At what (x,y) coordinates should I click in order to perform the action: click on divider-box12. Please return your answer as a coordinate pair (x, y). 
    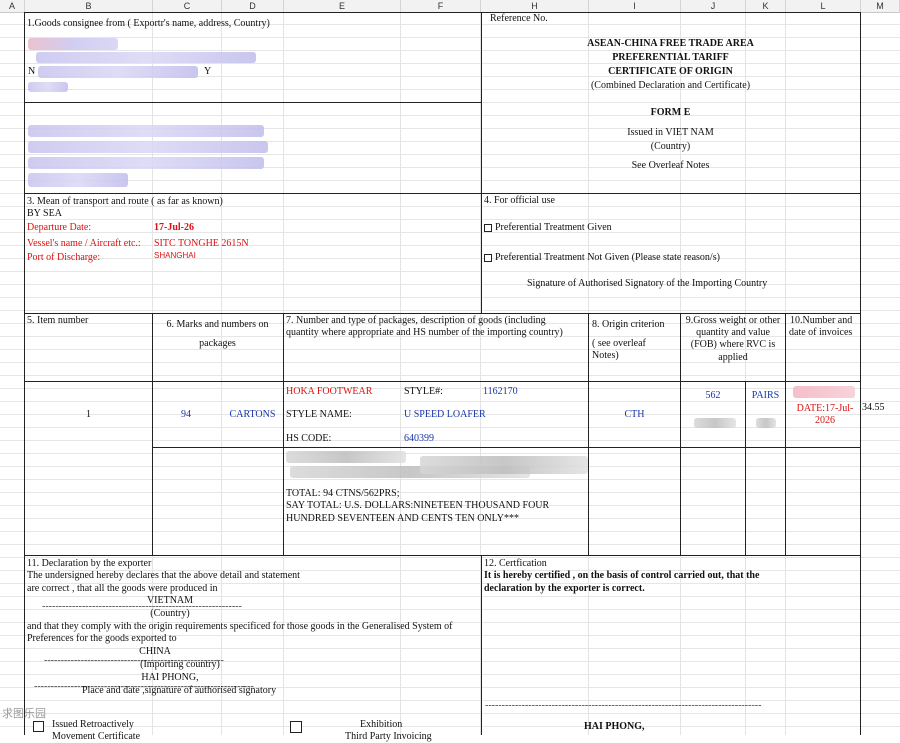
    Looking at the image, I should click on (481, 645).